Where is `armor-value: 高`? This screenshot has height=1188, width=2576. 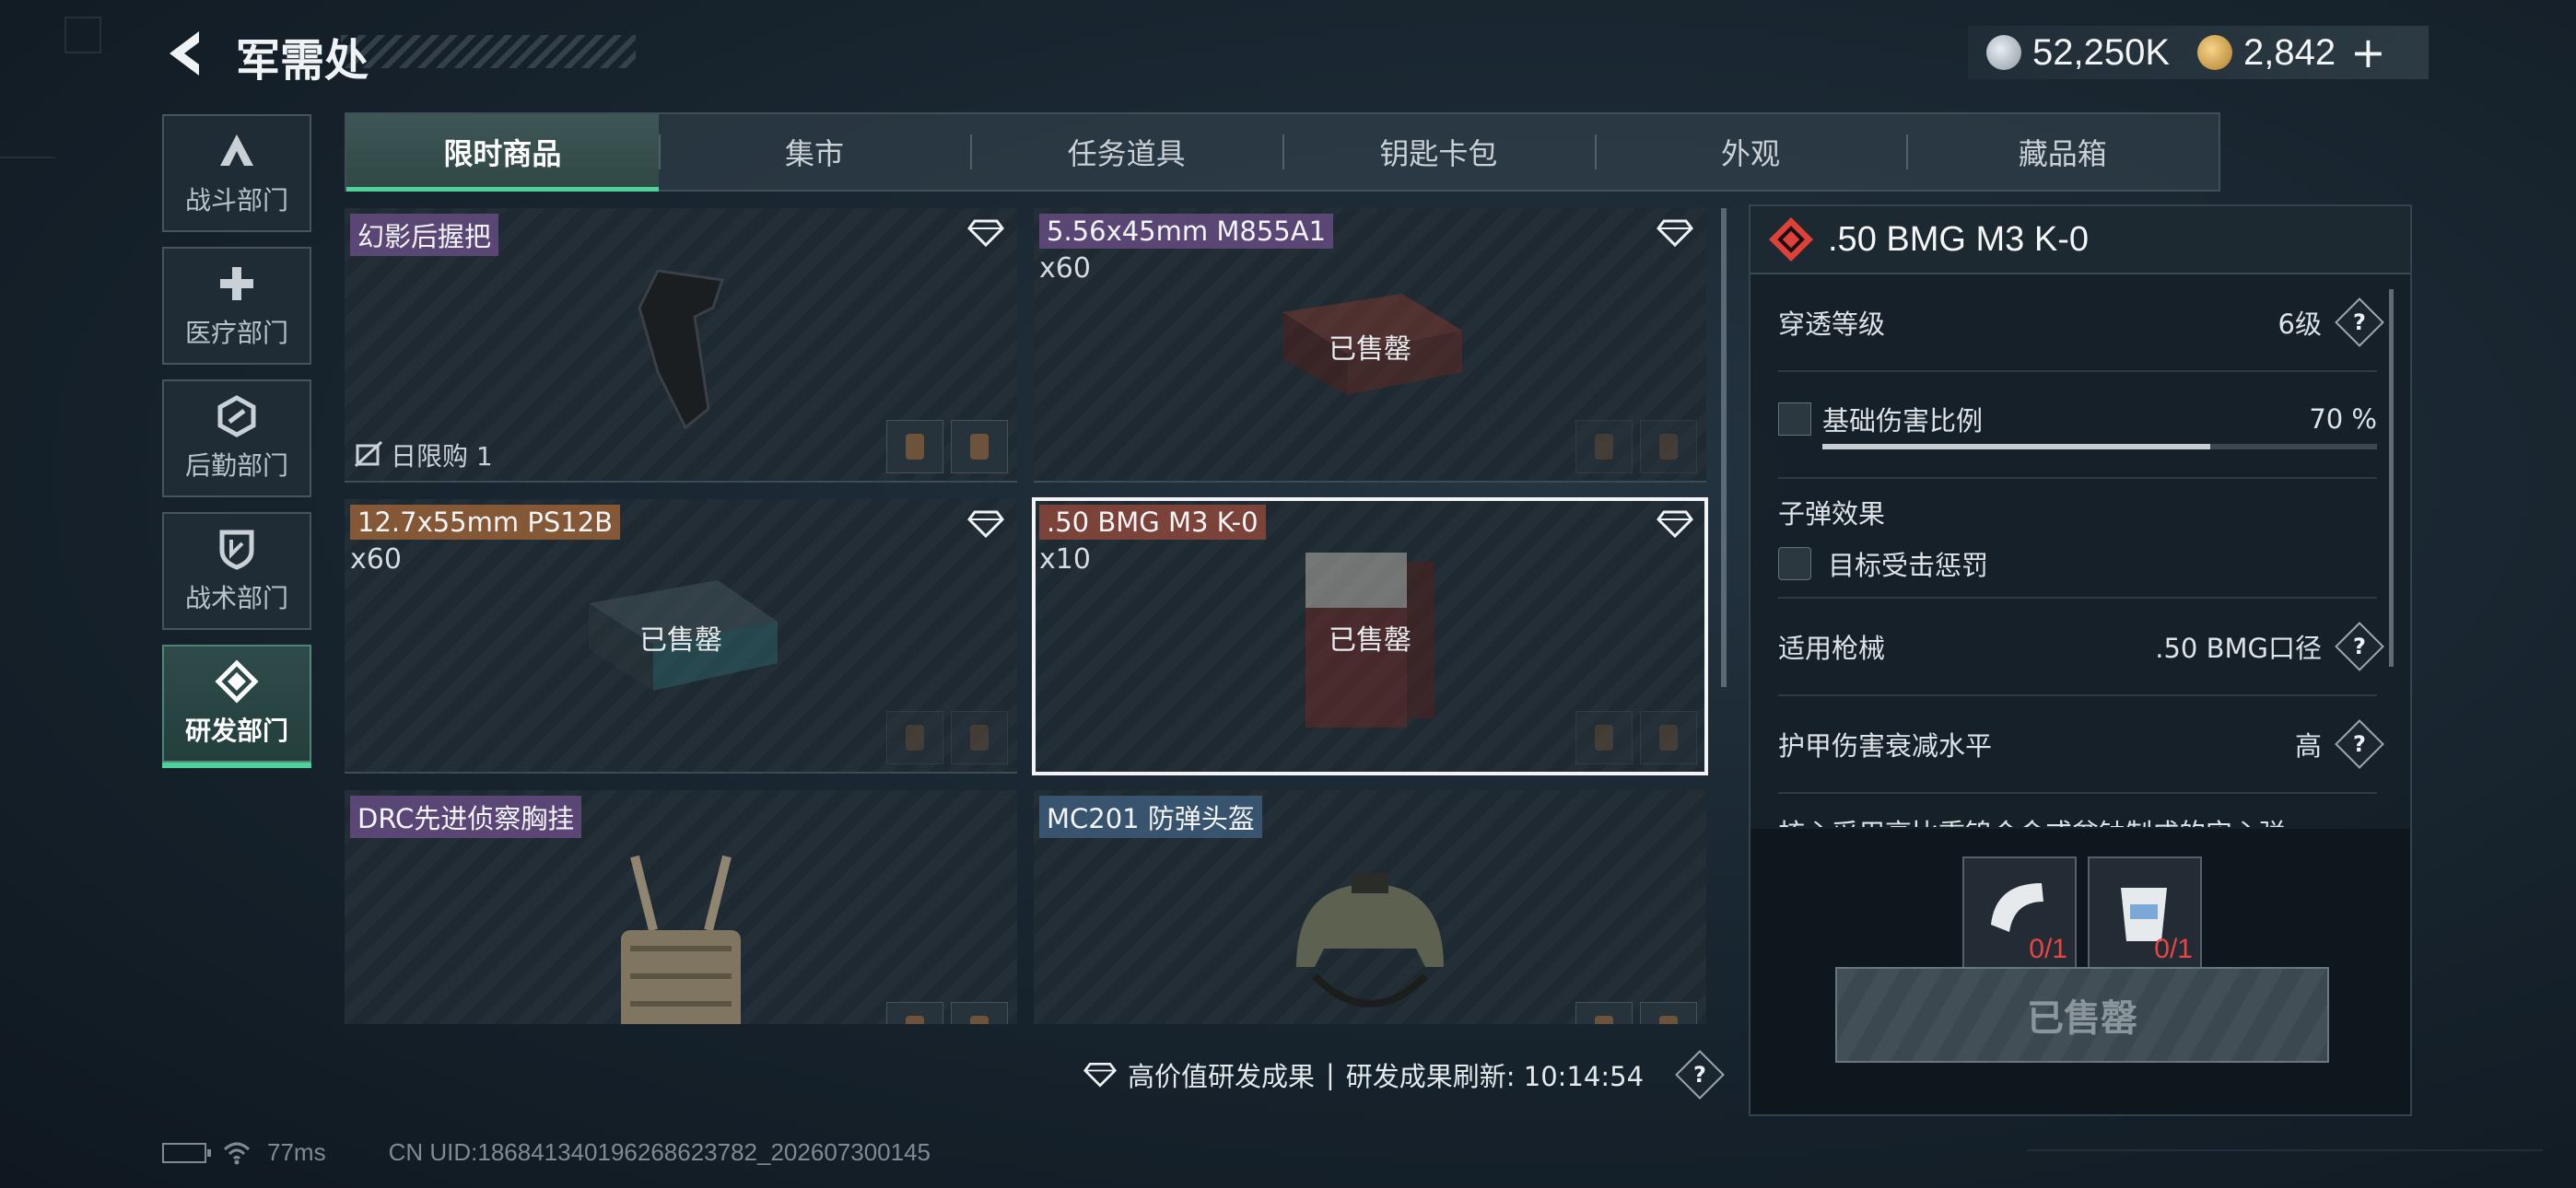 armor-value: 高 is located at coordinates (2308, 746).